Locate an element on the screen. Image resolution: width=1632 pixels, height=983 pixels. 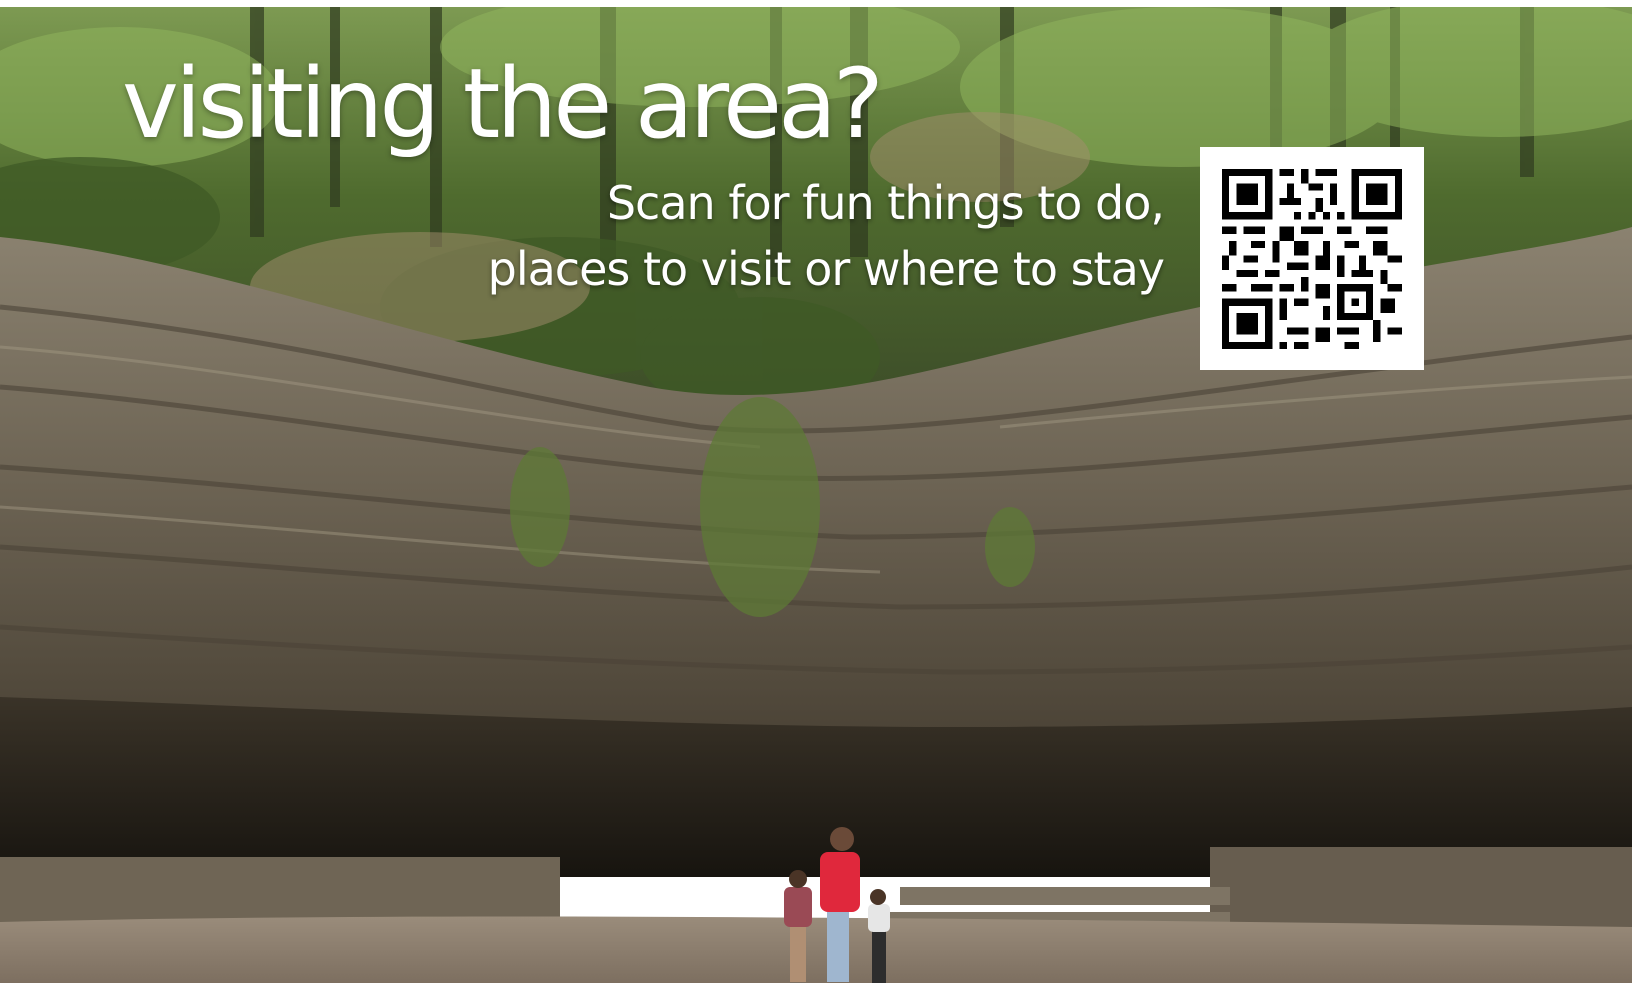
scan-instructions-line-2: places to visit or where to stay is located at coordinates (826, 269).